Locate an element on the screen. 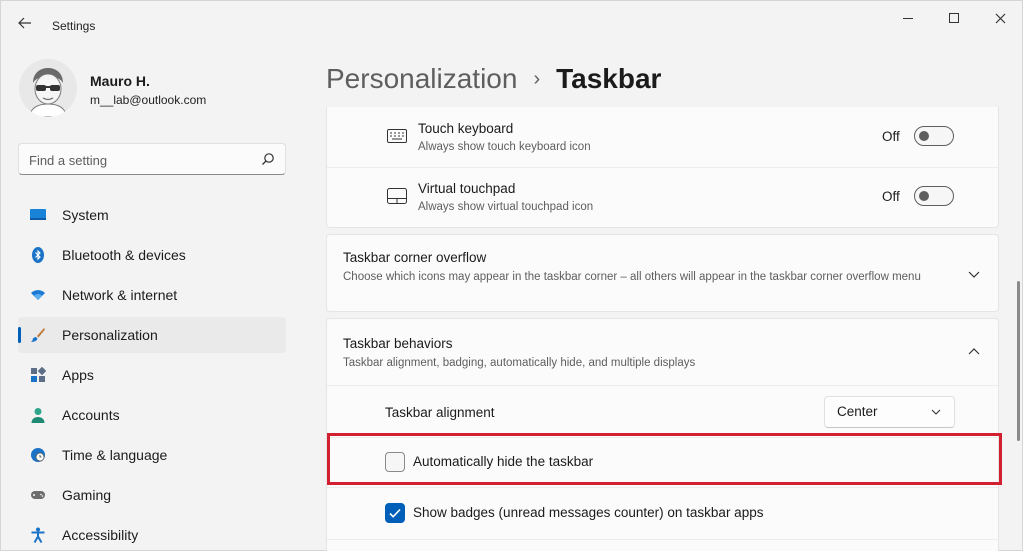  next-row is located at coordinates (662, 545).